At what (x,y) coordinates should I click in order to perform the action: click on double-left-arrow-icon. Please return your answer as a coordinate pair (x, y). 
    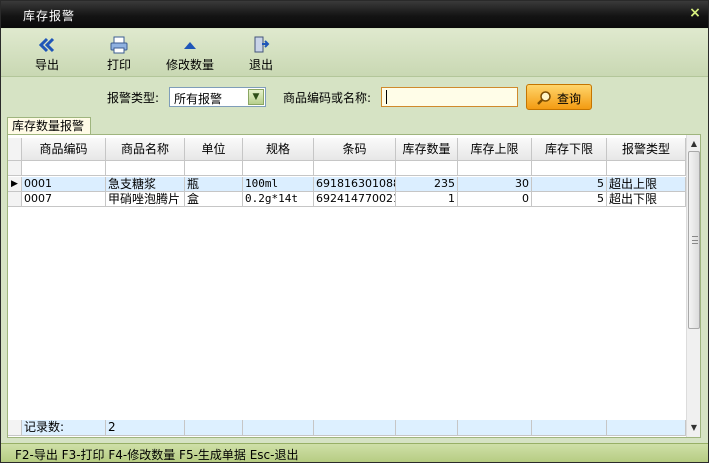
    Looking at the image, I should click on (46, 45).